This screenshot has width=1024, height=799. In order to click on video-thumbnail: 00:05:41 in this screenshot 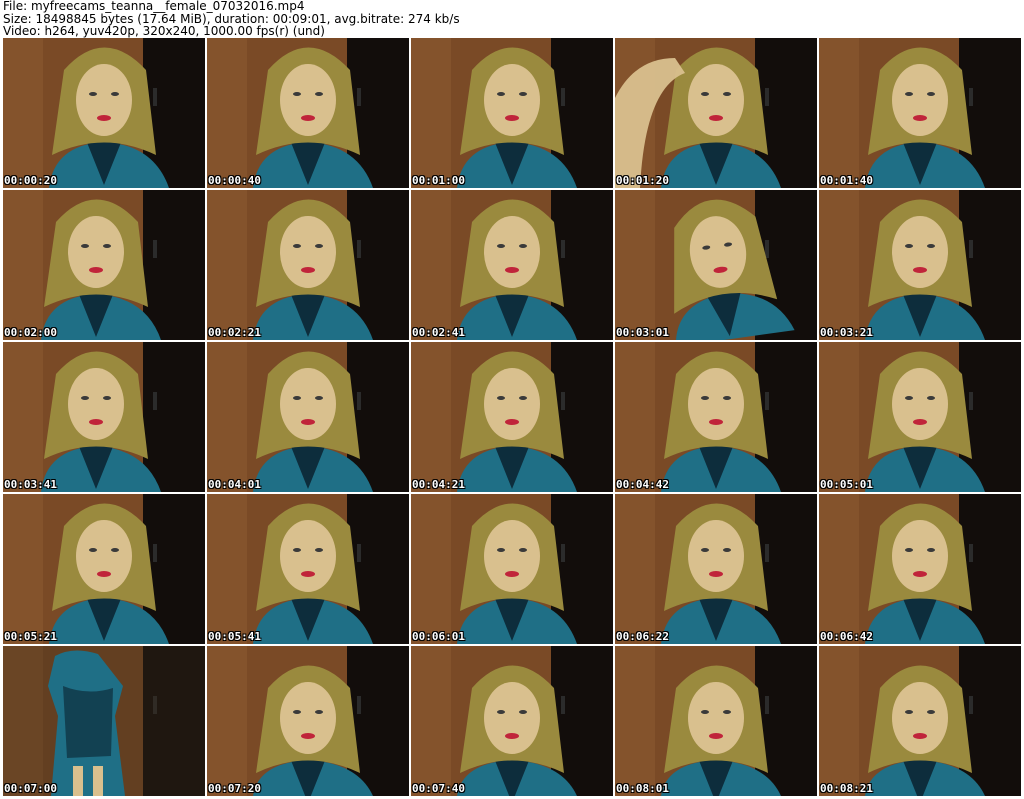, I will do `click(308, 569)`.